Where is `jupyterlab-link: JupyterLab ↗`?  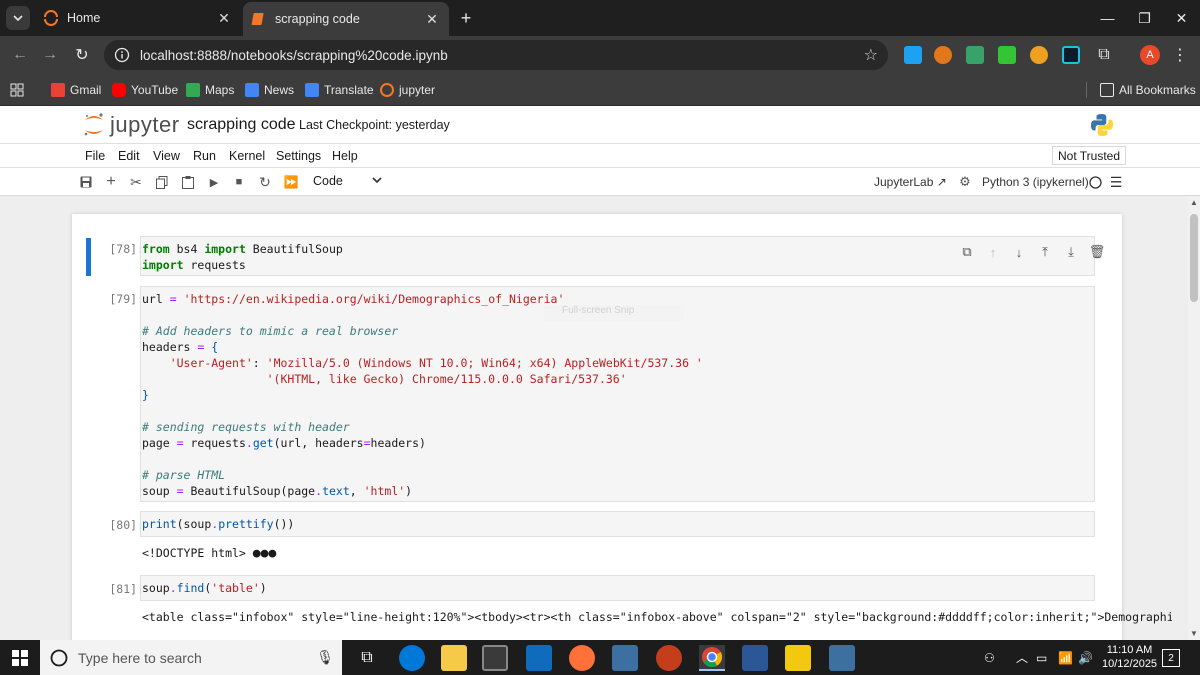 jupyterlab-link: JupyterLab ↗ is located at coordinates (910, 182).